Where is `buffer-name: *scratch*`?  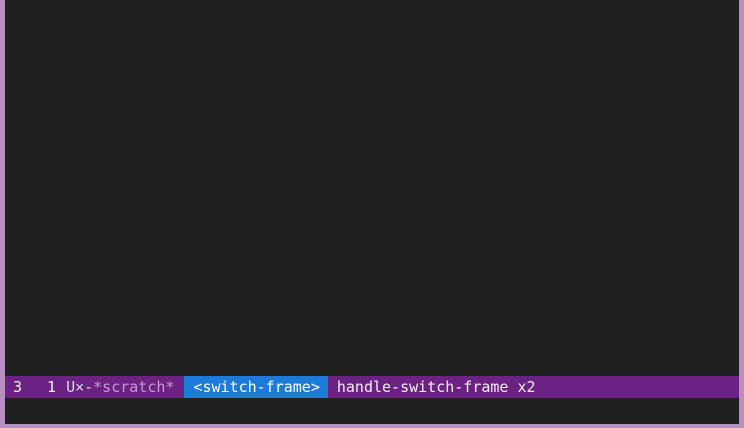
buffer-name: *scratch* is located at coordinates (138, 387).